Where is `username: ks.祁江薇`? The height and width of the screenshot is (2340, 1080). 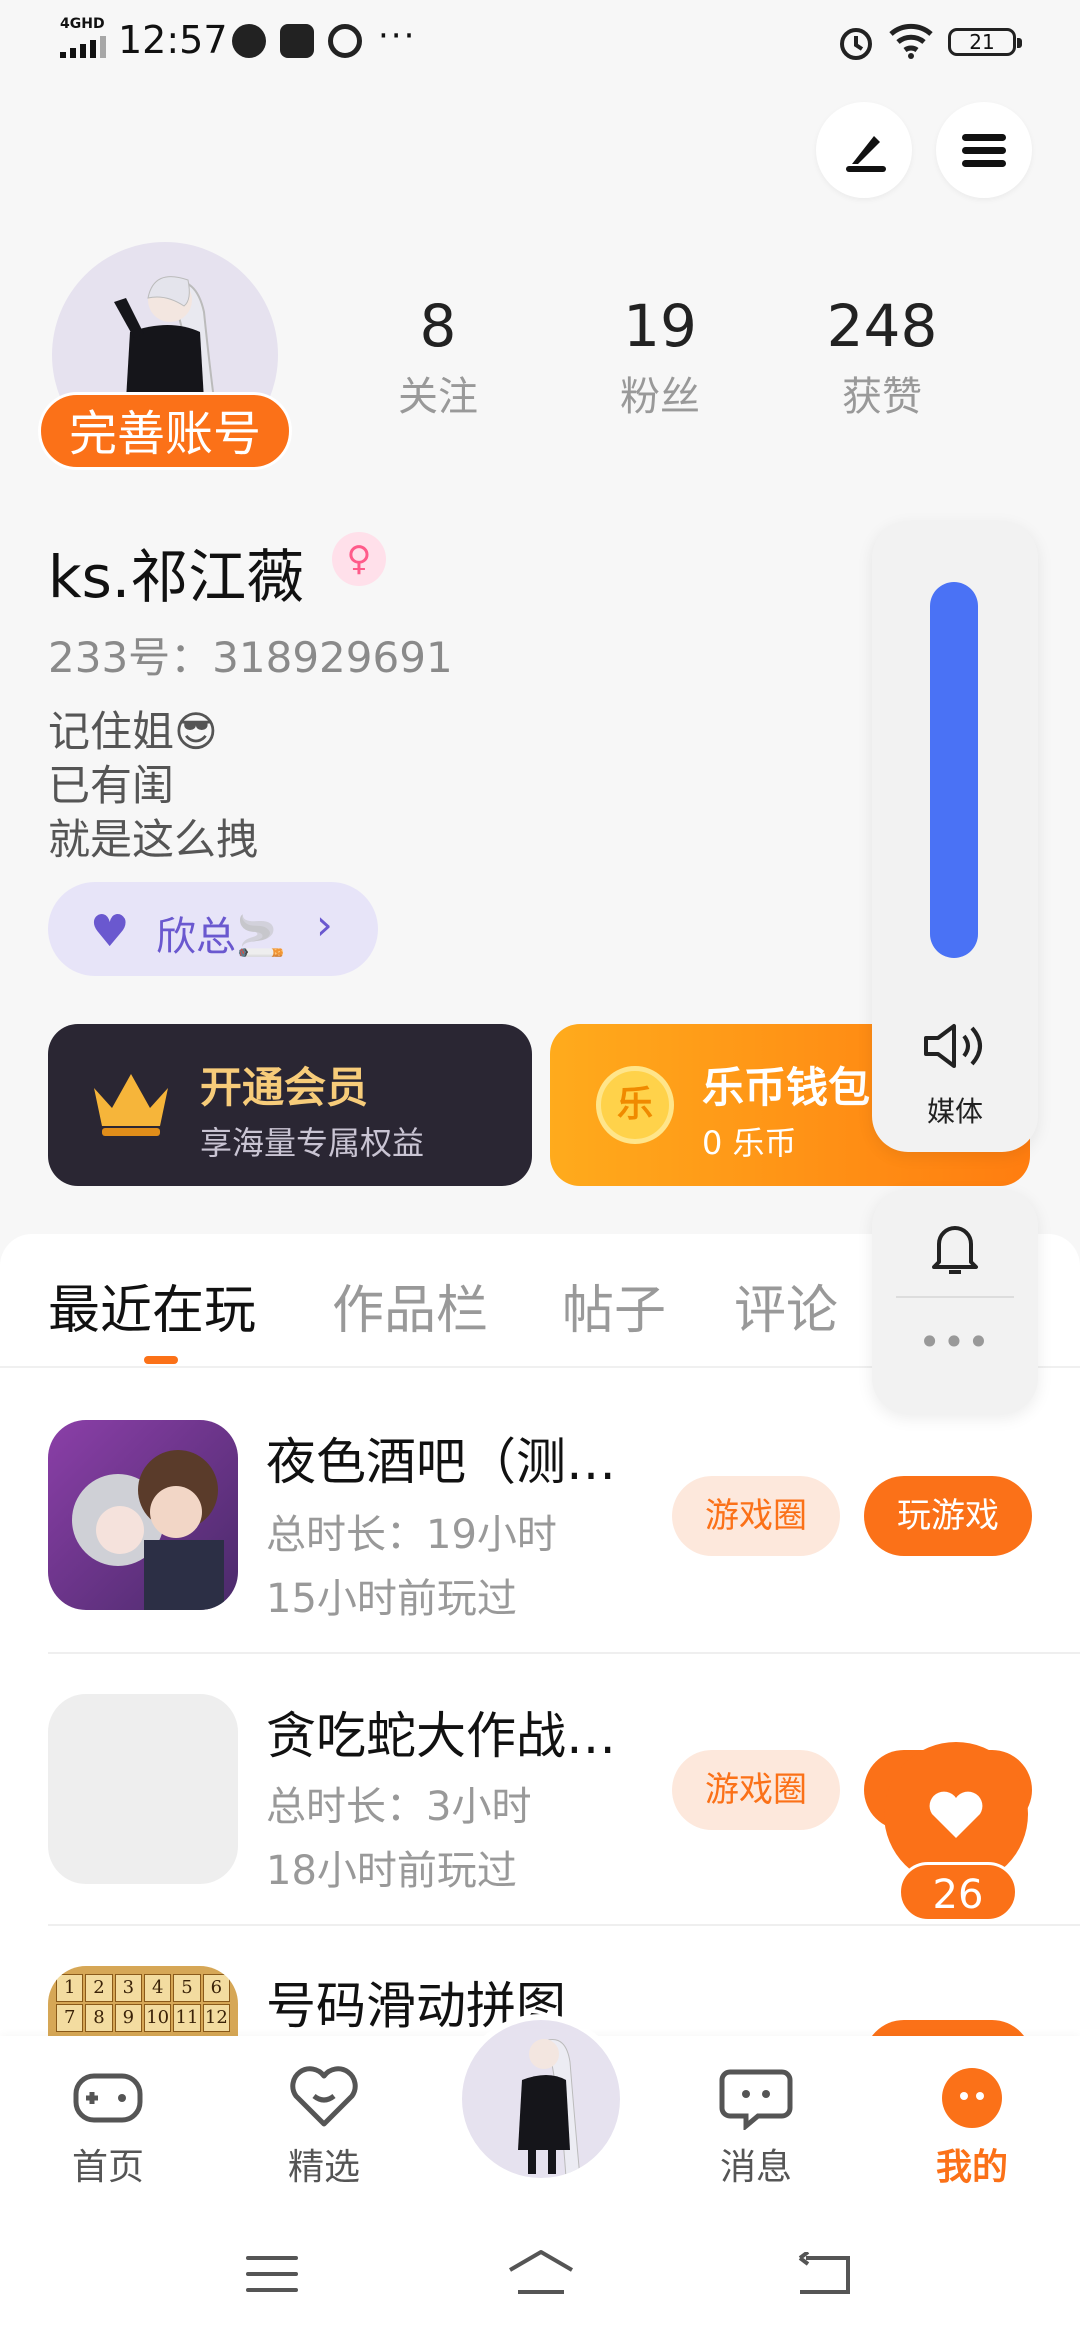 username: ks.祁江薇 is located at coordinates (176, 577).